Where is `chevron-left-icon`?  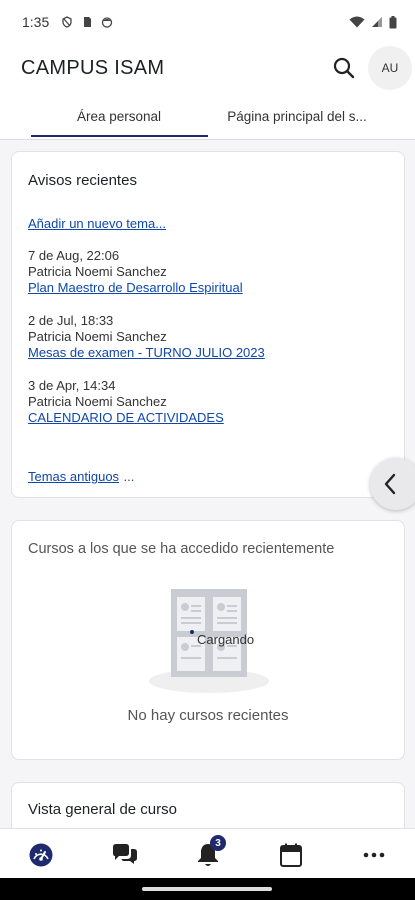
chevron-left-icon is located at coordinates (390, 484).